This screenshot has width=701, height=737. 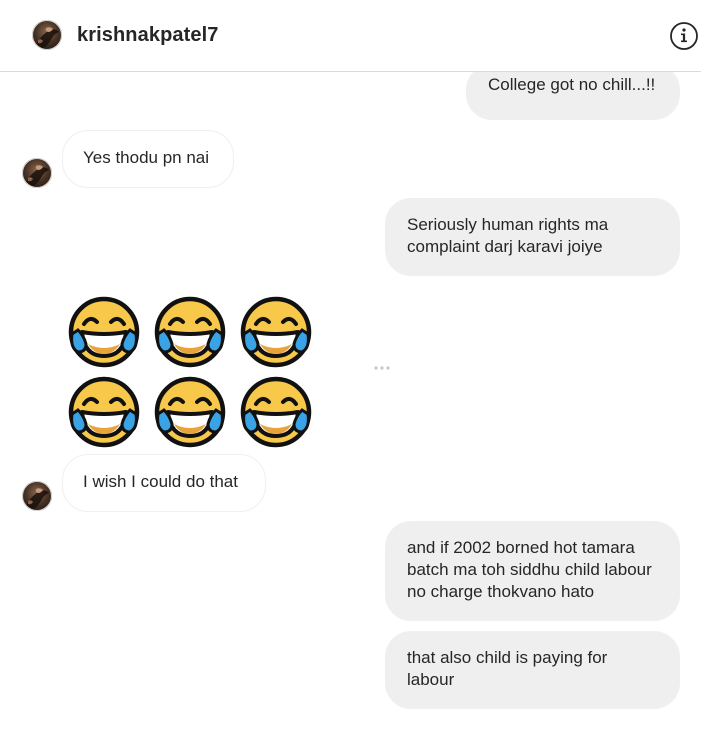 What do you see at coordinates (382, 368) in the screenshot?
I see `more-horizontal-icon` at bounding box center [382, 368].